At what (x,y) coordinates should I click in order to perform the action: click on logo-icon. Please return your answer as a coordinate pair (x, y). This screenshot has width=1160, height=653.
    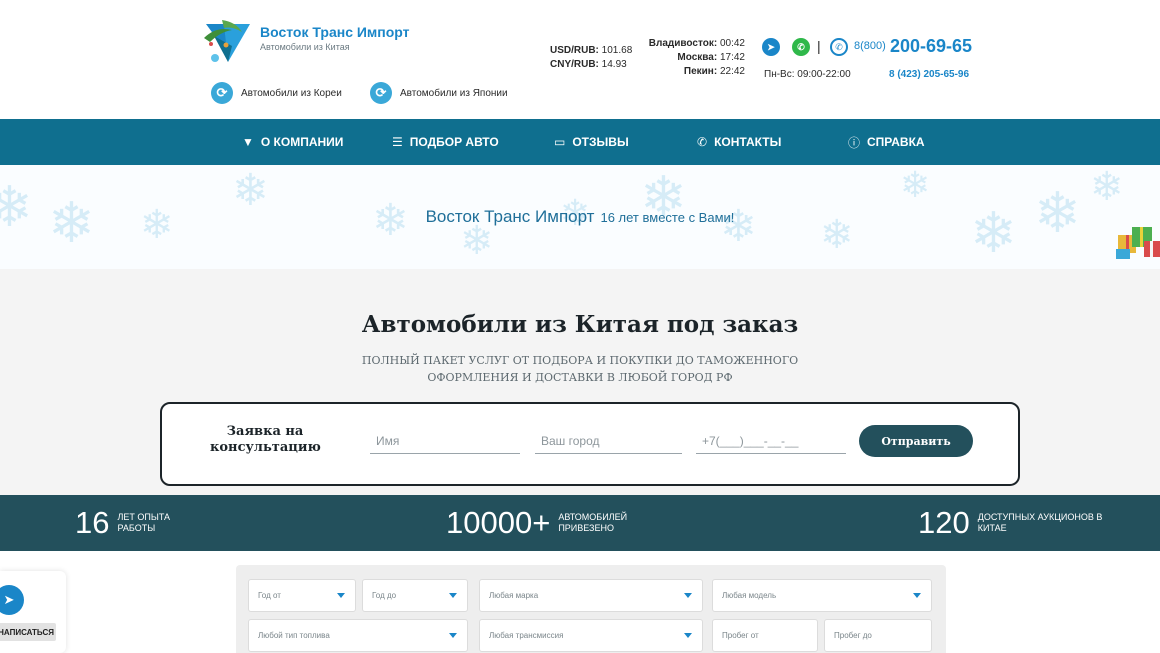
    Looking at the image, I should click on (228, 43).